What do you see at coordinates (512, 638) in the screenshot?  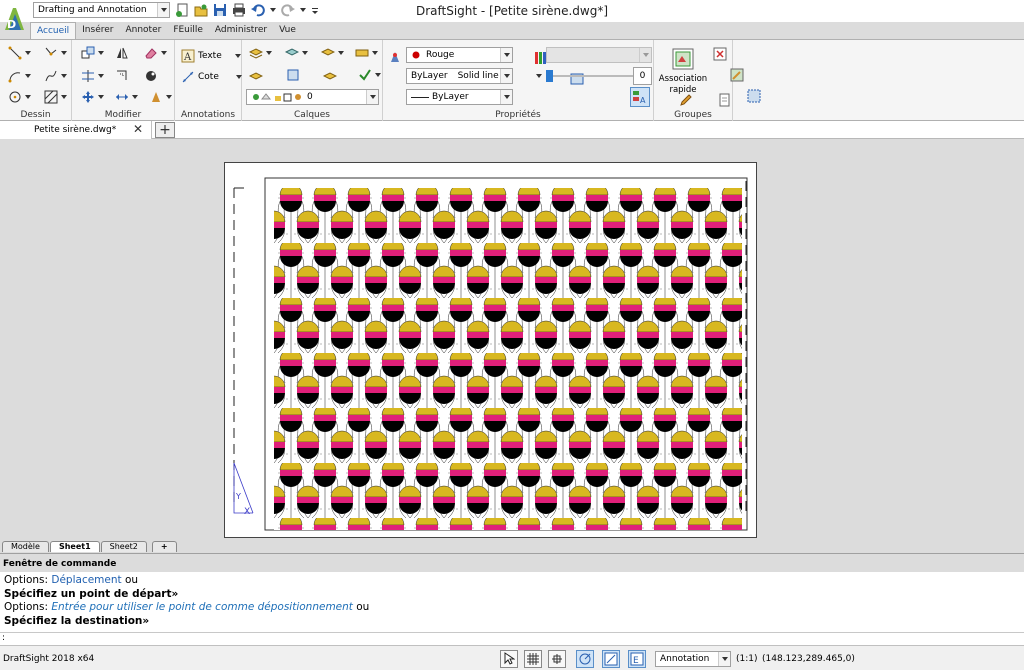 I see `command-input: :` at bounding box center [512, 638].